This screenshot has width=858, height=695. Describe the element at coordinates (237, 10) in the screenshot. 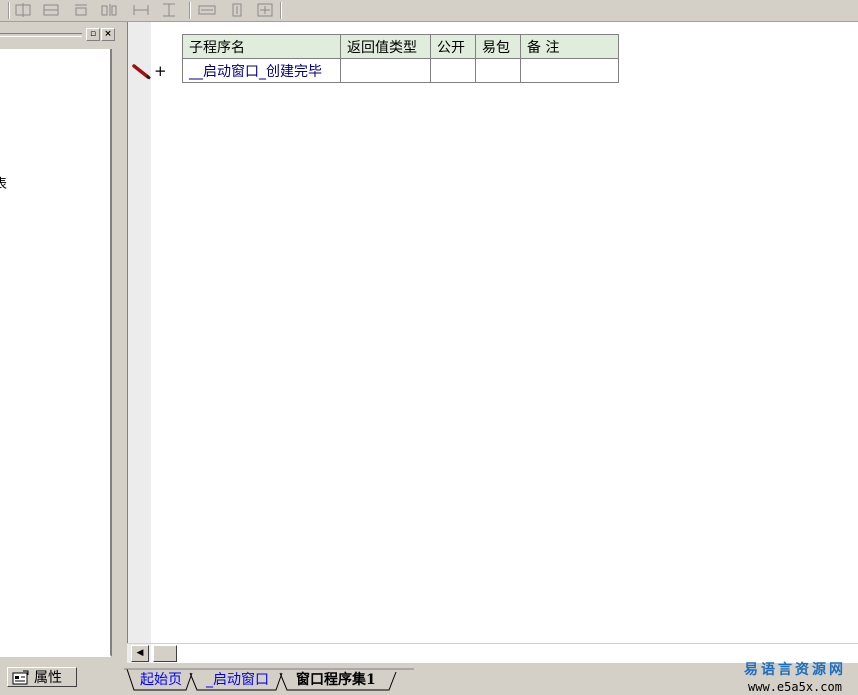

I see `same-height-icon` at that location.